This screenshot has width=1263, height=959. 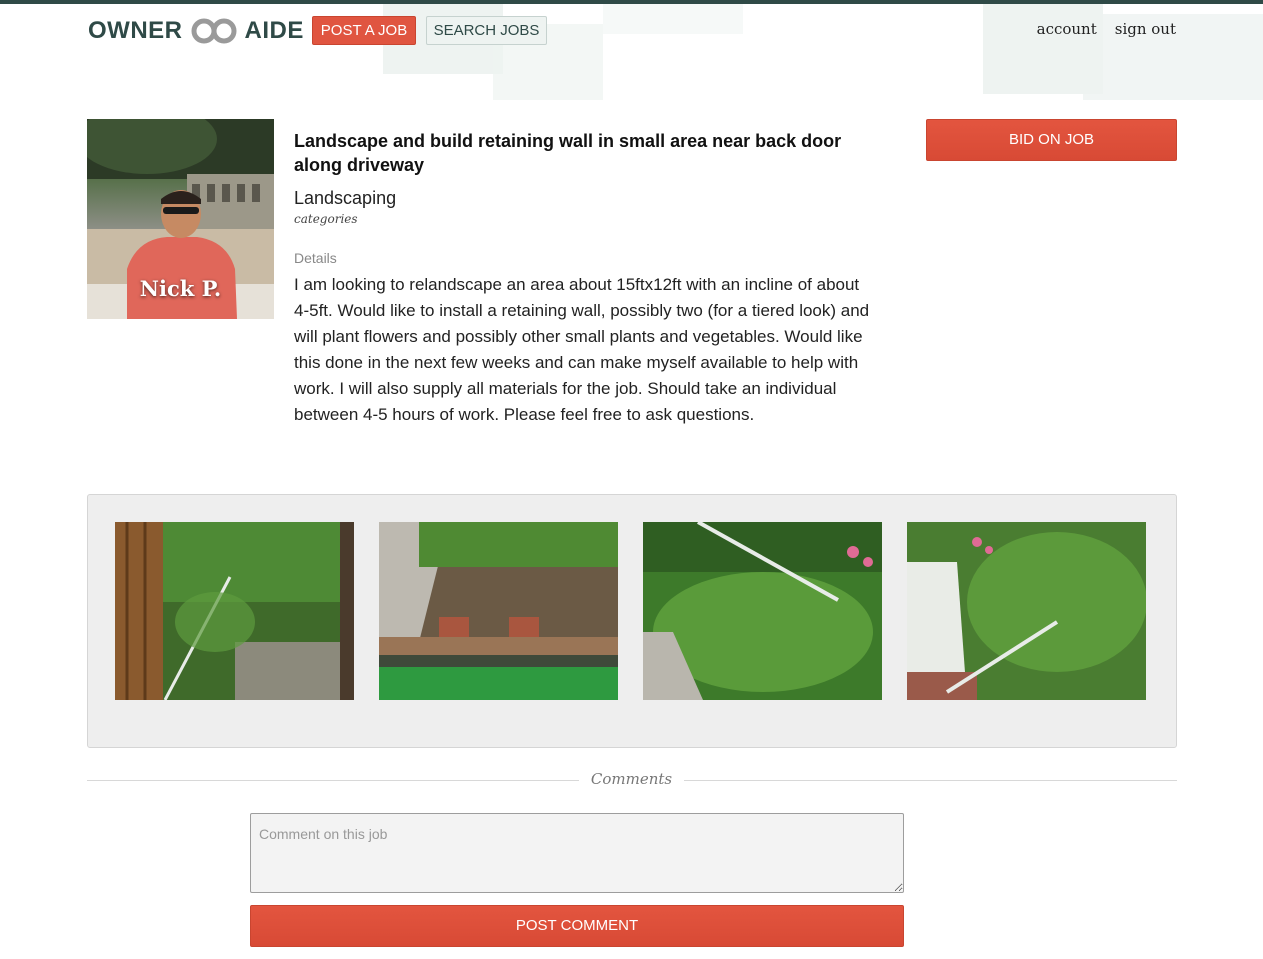 I want to click on sign-out-link: sign out, so click(x=1145, y=29).